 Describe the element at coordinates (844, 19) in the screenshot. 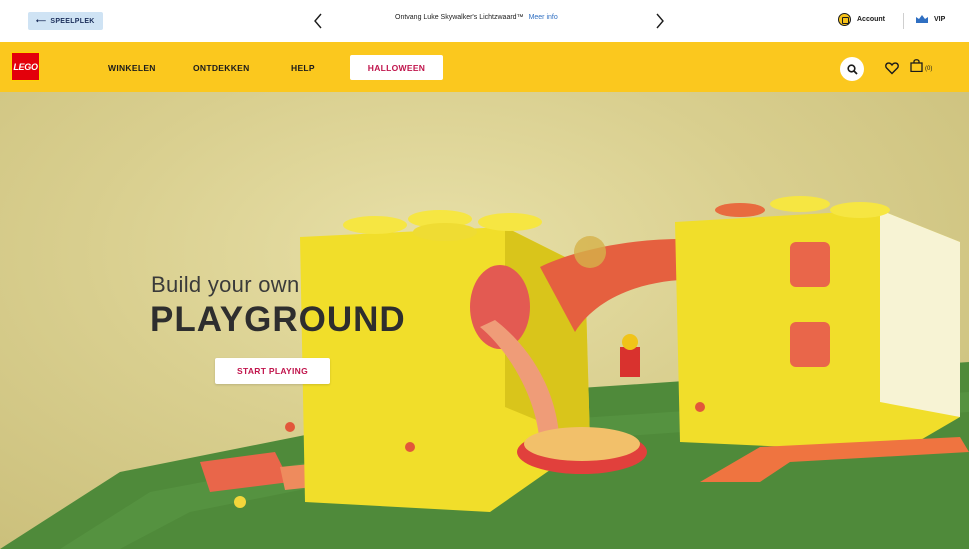

I see `account-icon` at that location.